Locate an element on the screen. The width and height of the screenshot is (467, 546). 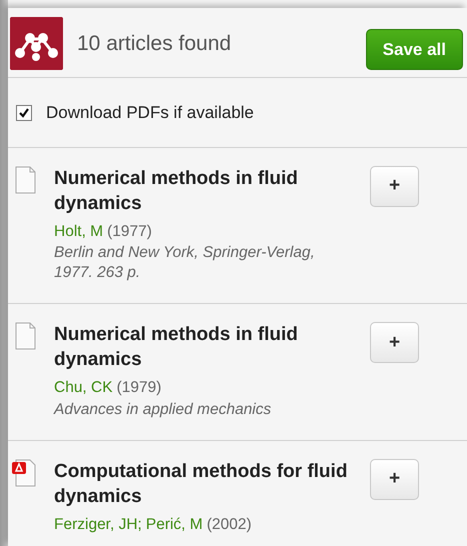
pdf-file-icon is located at coordinates (25, 472).